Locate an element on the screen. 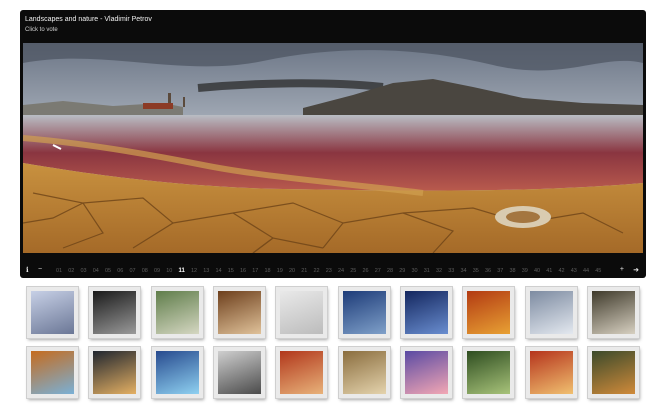  thumbnail-autumn-lake is located at coordinates (52, 372).